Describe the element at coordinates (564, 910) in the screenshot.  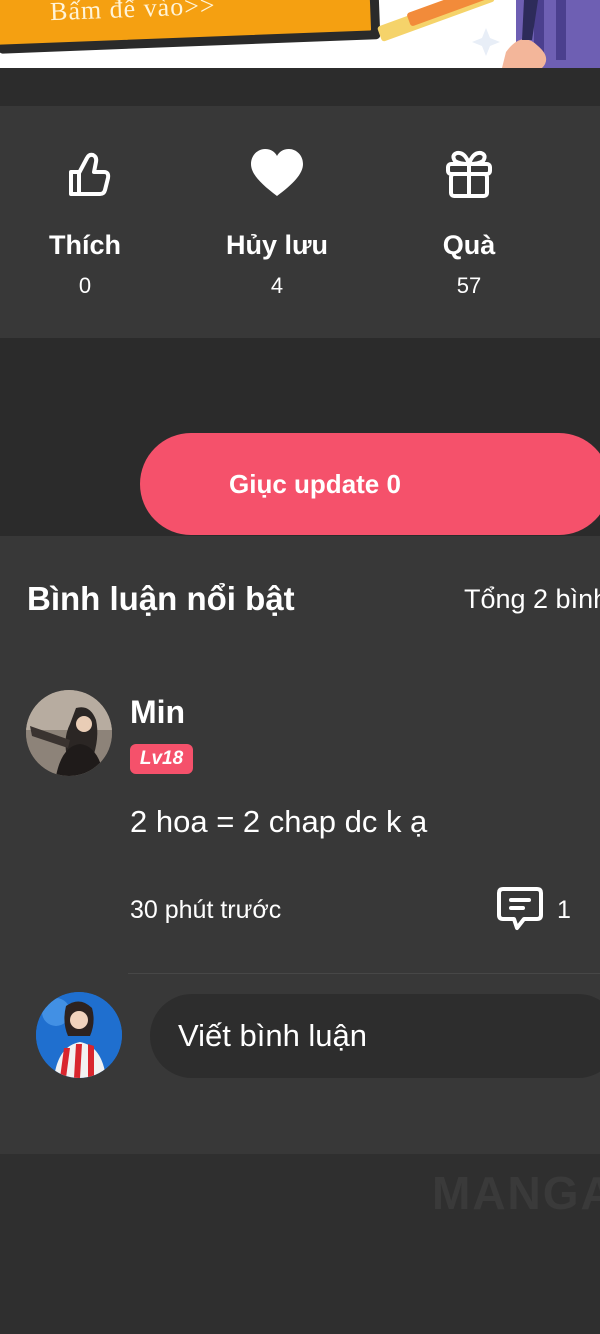
I see `reply-count: 1` at that location.